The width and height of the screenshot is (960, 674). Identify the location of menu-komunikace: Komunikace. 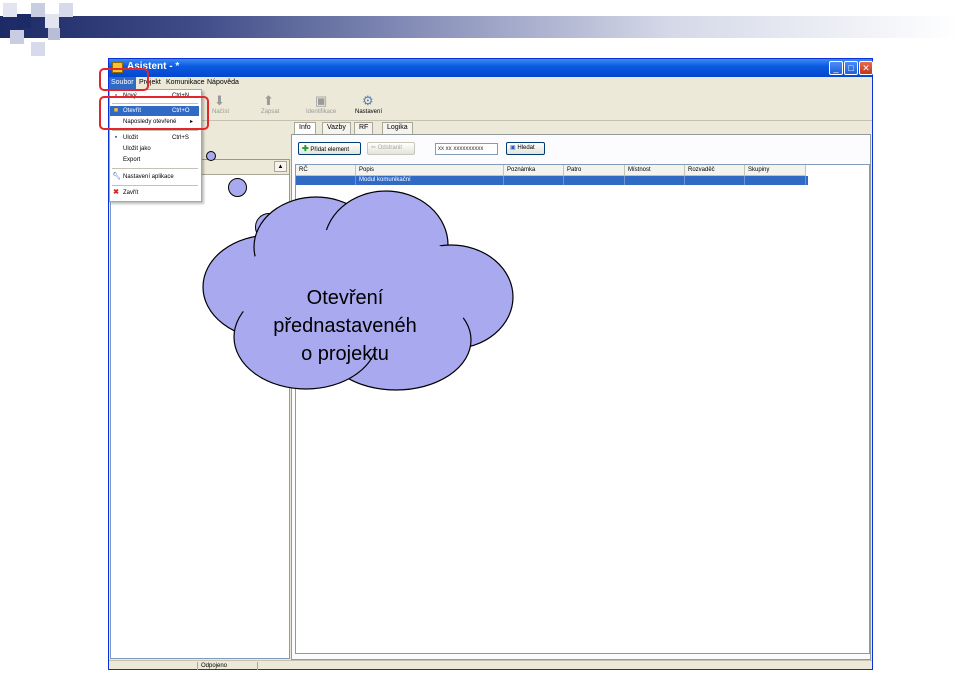
(185, 82).